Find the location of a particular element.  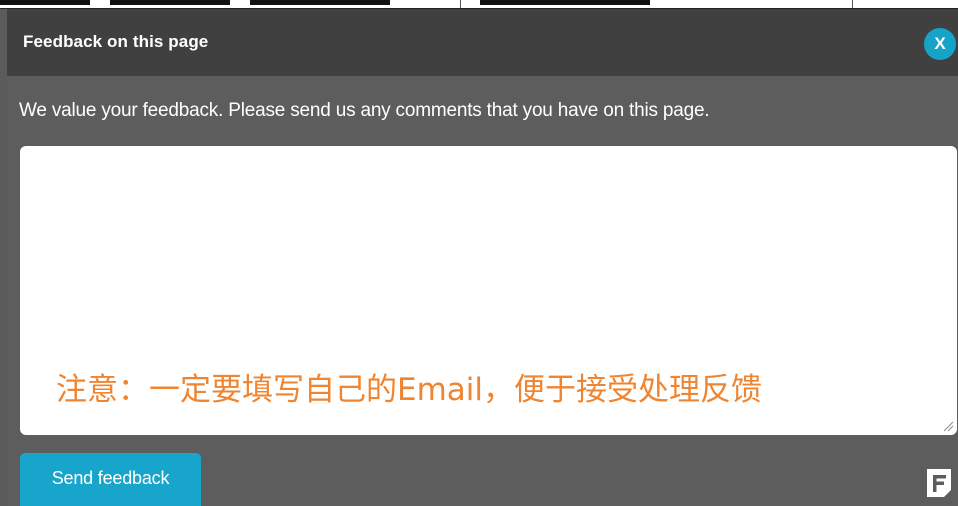

close-button: X is located at coordinates (940, 44).